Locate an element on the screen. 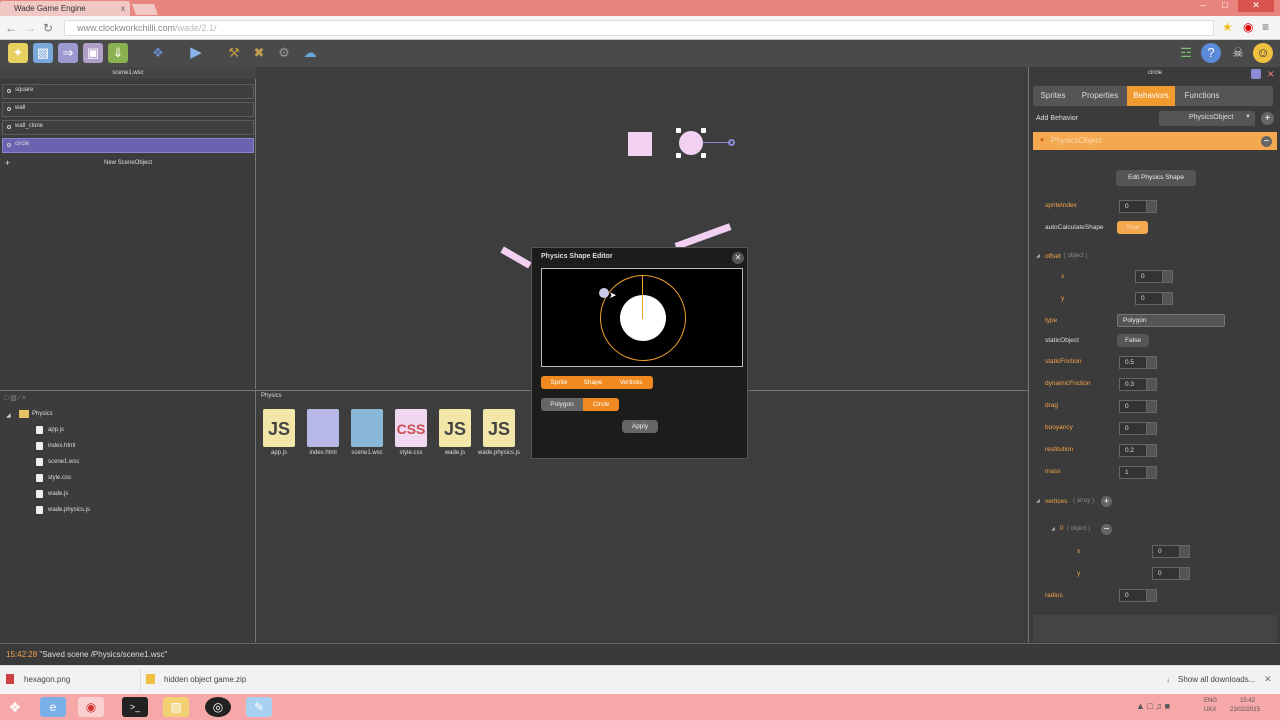  export-icon: ⇓ is located at coordinates (118, 53).